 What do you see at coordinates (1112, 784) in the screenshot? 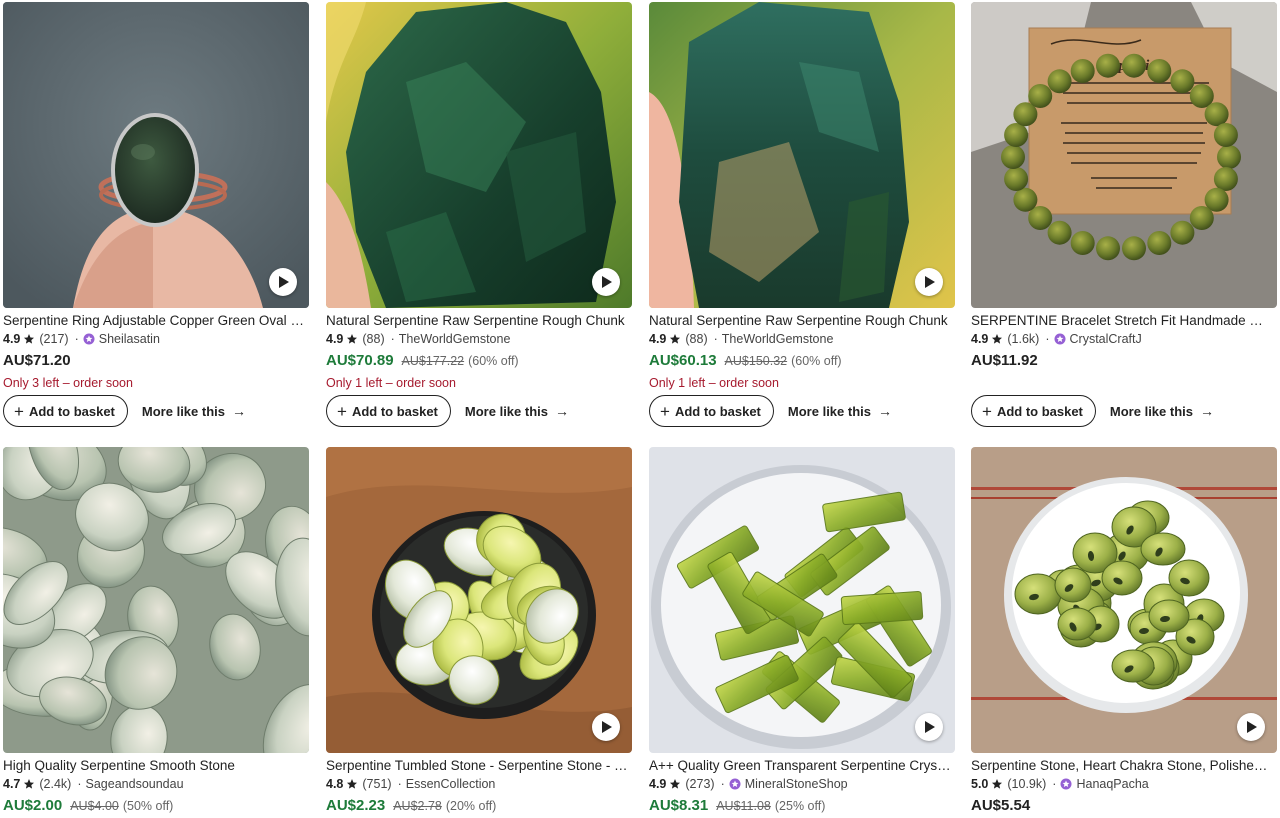
I see `shop-name: HanaqPacha` at bounding box center [1112, 784].